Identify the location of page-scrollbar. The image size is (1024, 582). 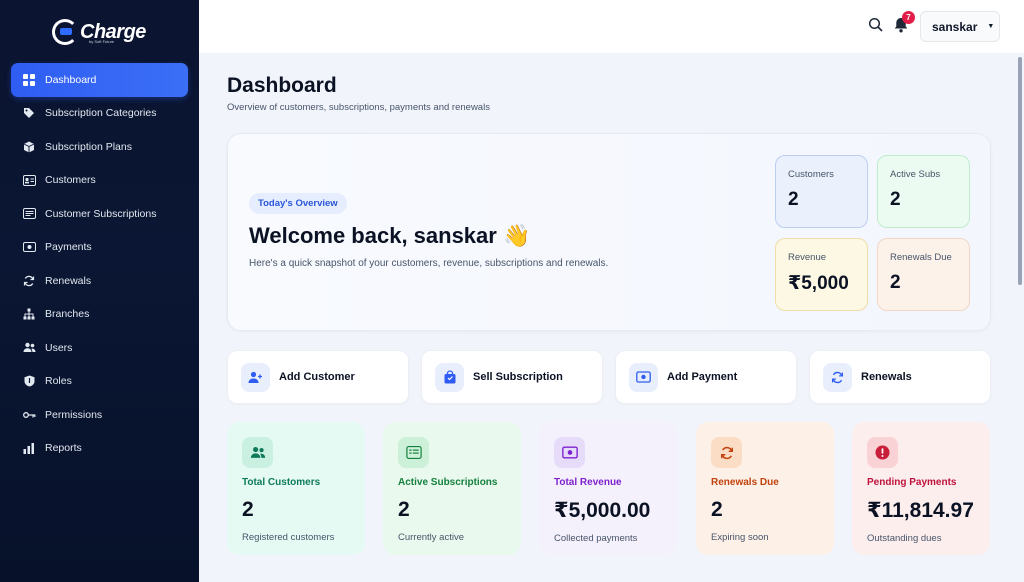
(1020, 171).